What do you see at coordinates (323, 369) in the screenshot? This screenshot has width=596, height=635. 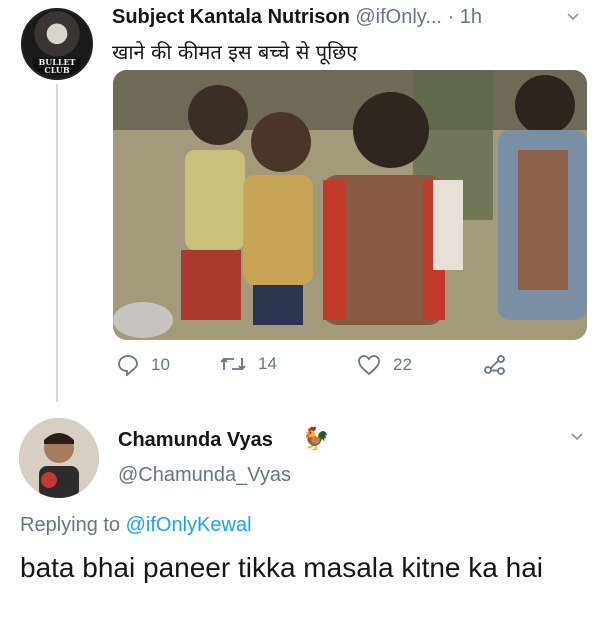 I see `tweet-actions: 10 14 22` at bounding box center [323, 369].